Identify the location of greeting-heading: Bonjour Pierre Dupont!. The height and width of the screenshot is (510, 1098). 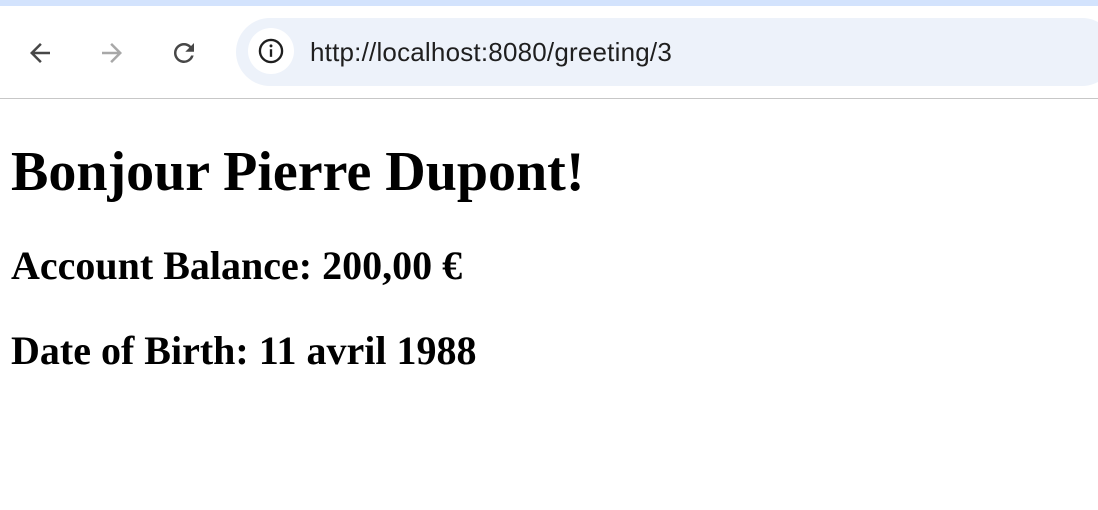
(298, 172).